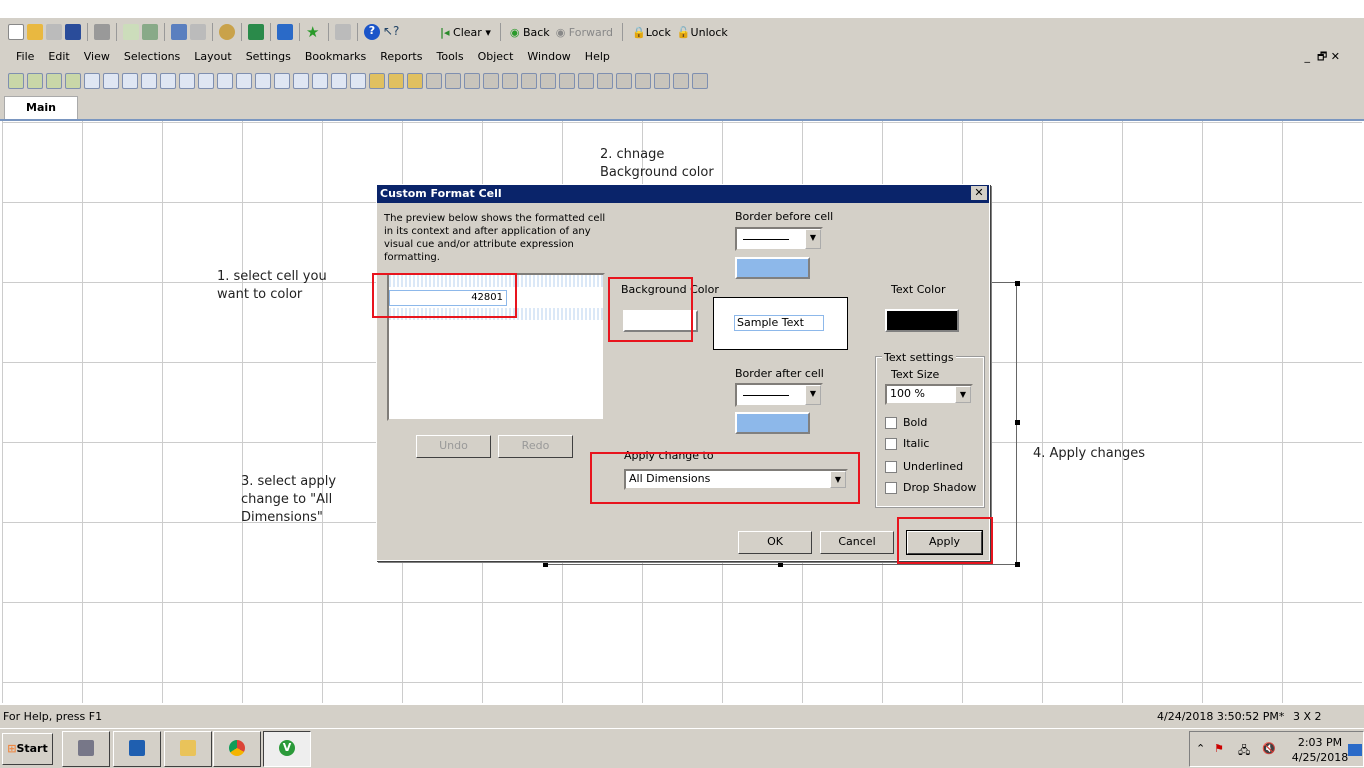  I want to click on redo-icon, so click(198, 32).